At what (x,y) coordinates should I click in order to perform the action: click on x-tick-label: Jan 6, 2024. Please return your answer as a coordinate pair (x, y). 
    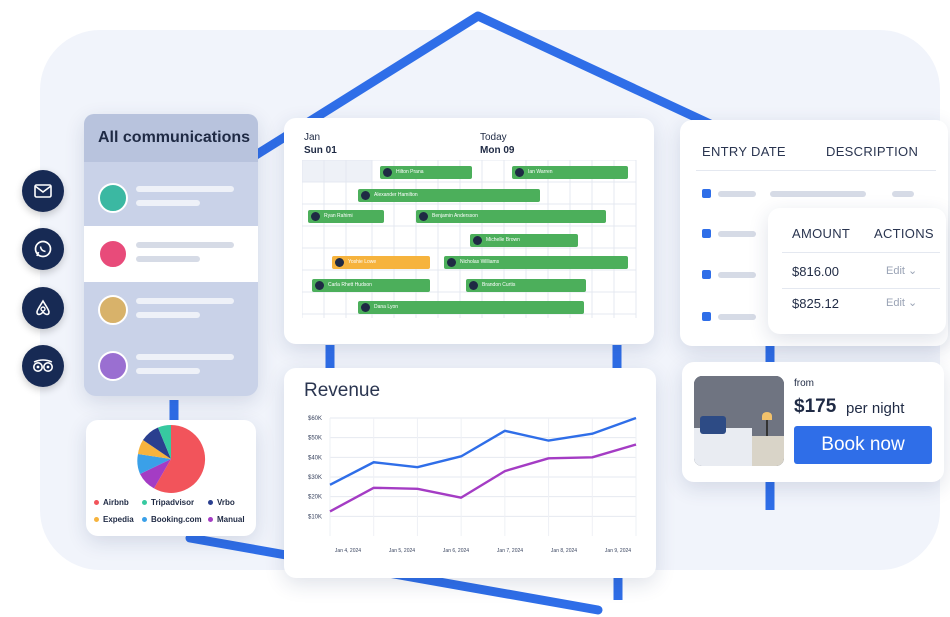
    Looking at the image, I should click on (456, 551).